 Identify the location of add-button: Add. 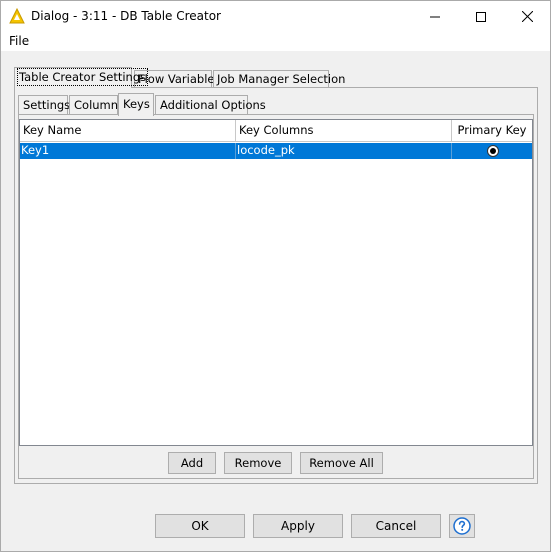
(192, 463).